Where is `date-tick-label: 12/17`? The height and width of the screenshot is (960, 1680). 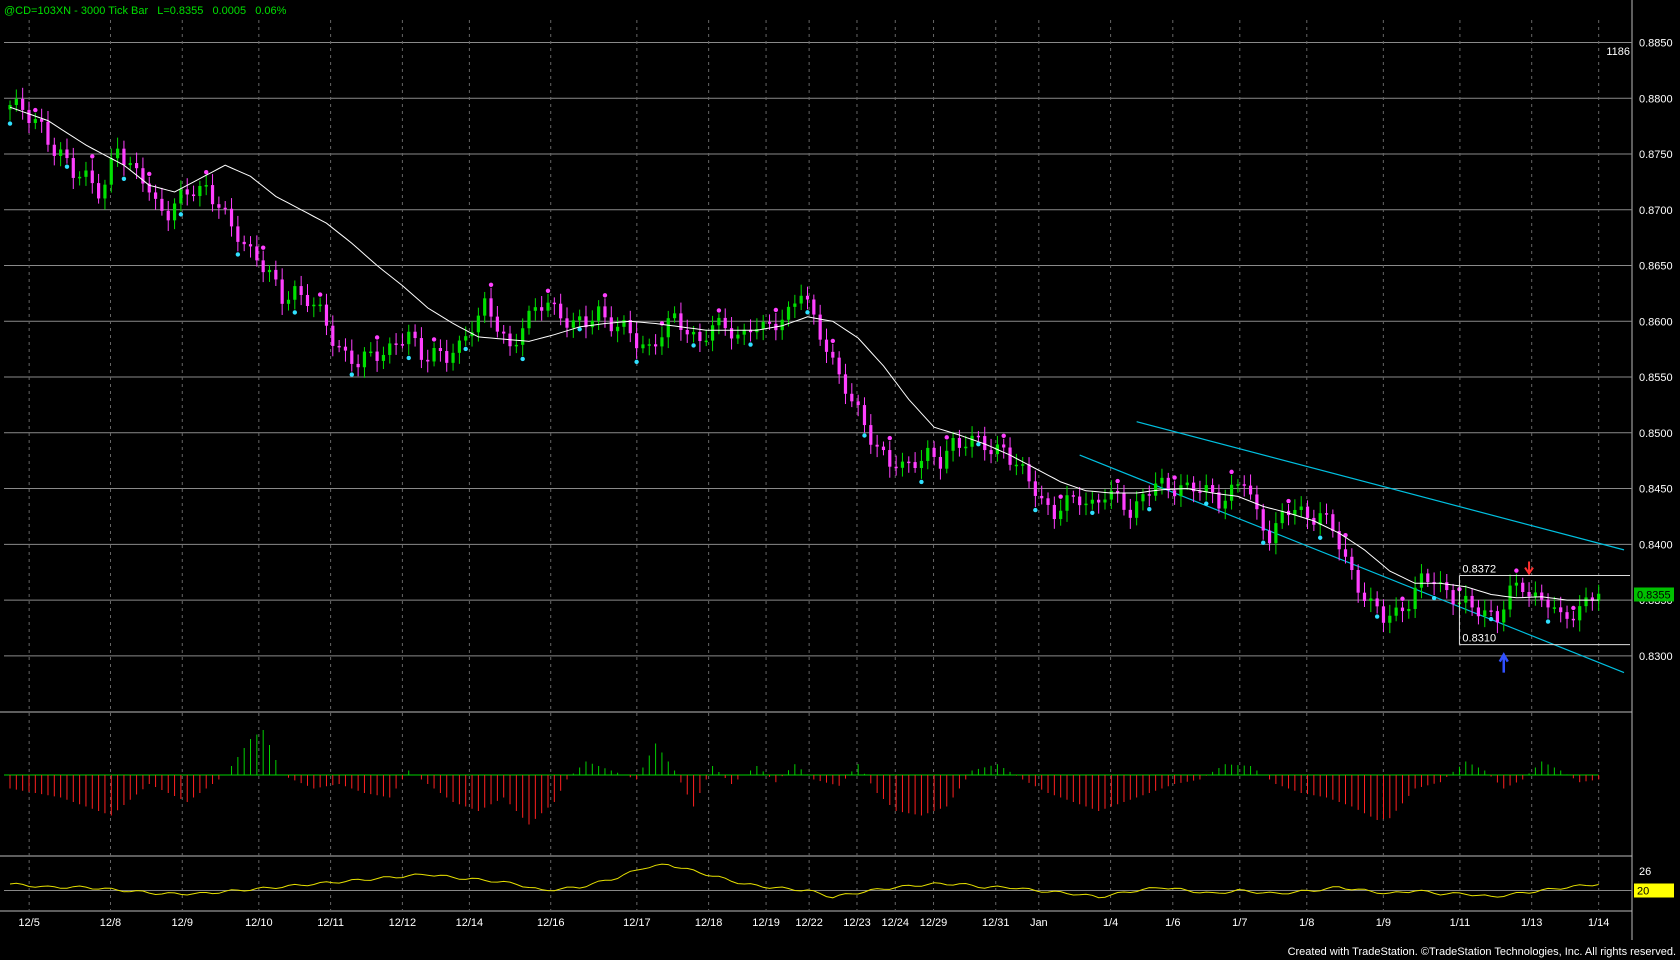
date-tick-label: 12/17 is located at coordinates (637, 923).